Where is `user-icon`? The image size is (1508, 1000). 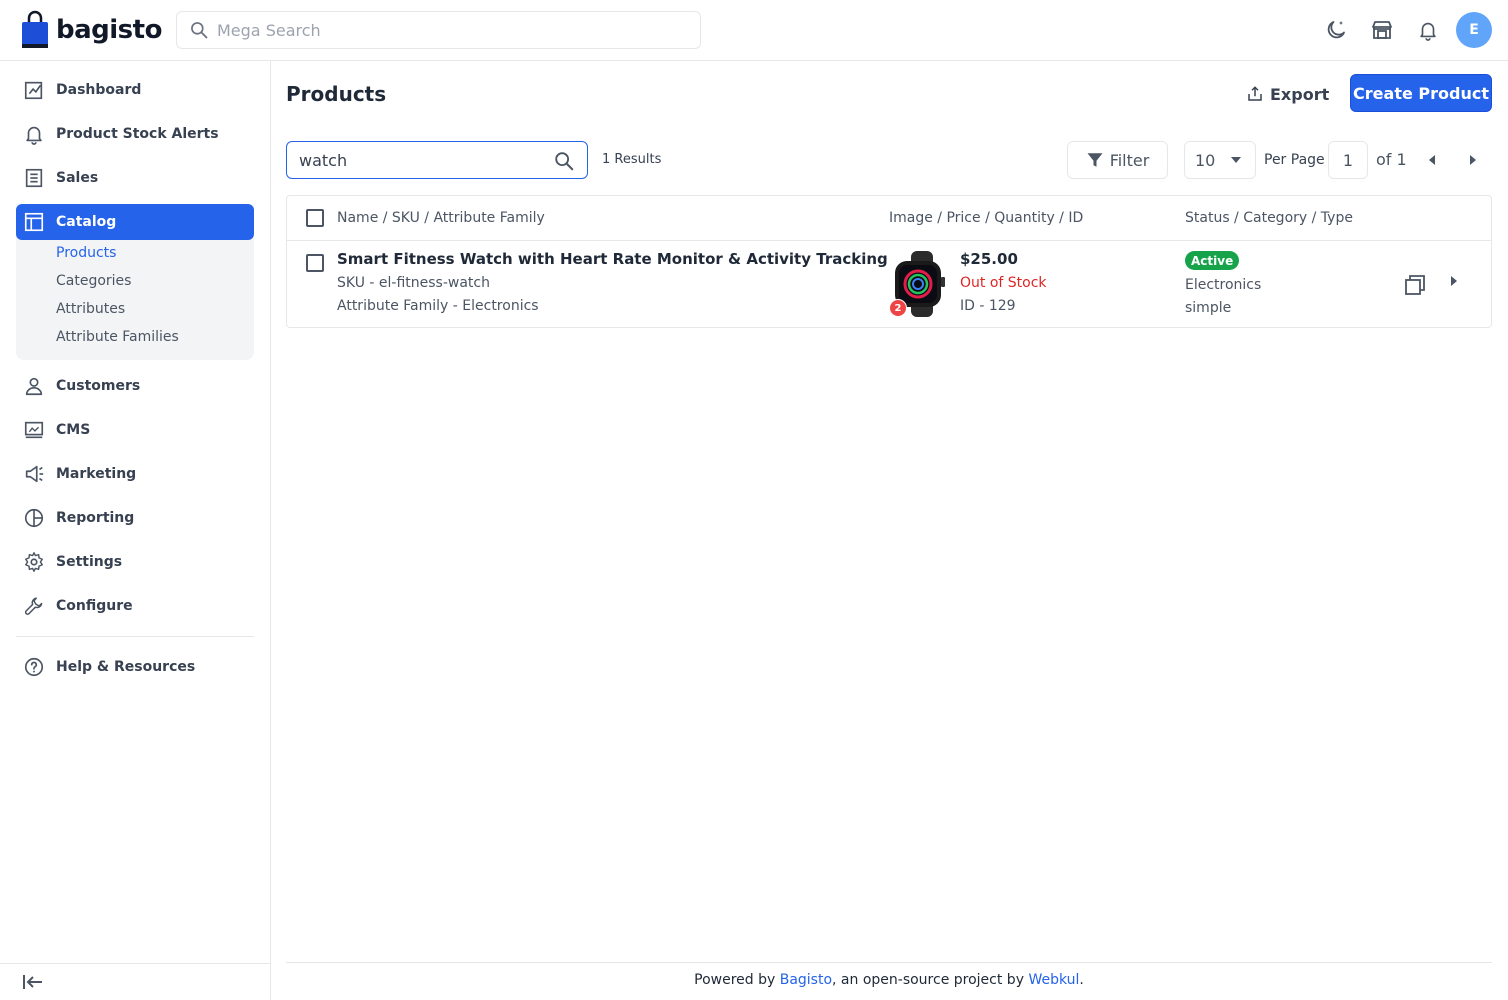
user-icon is located at coordinates (34, 386).